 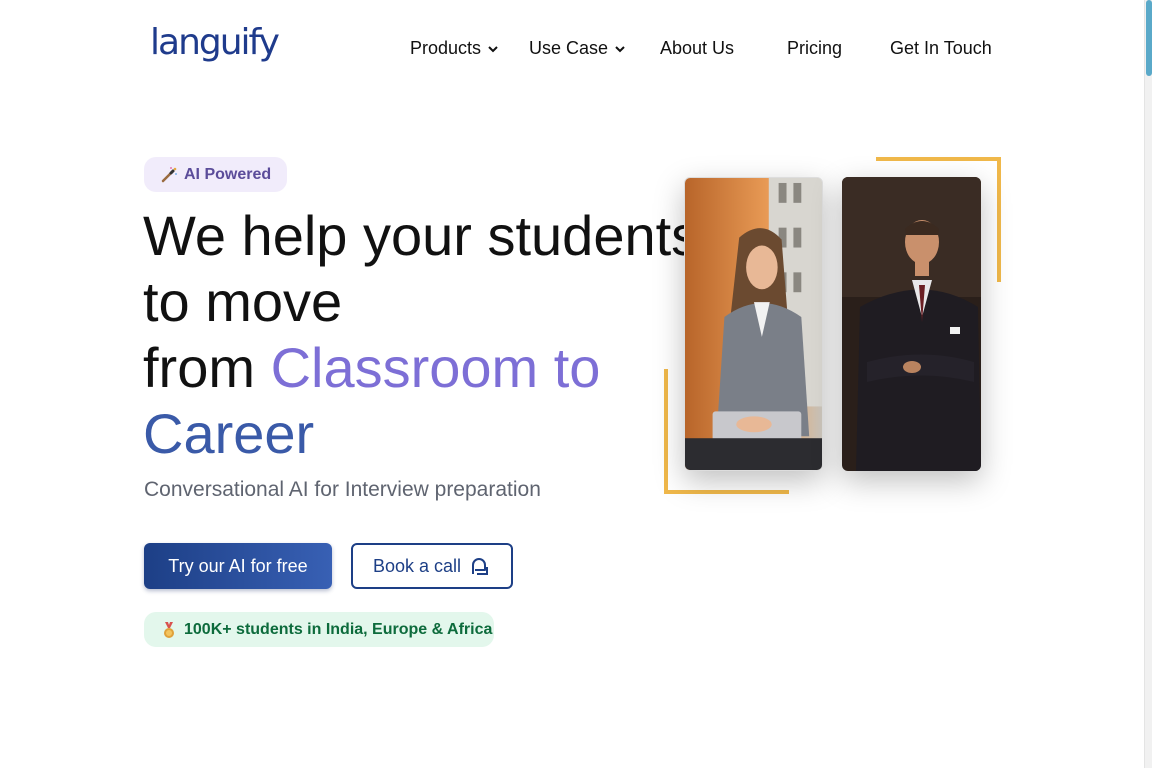 I want to click on ai-powered-badge: AI Powered, so click(x=216, y=174).